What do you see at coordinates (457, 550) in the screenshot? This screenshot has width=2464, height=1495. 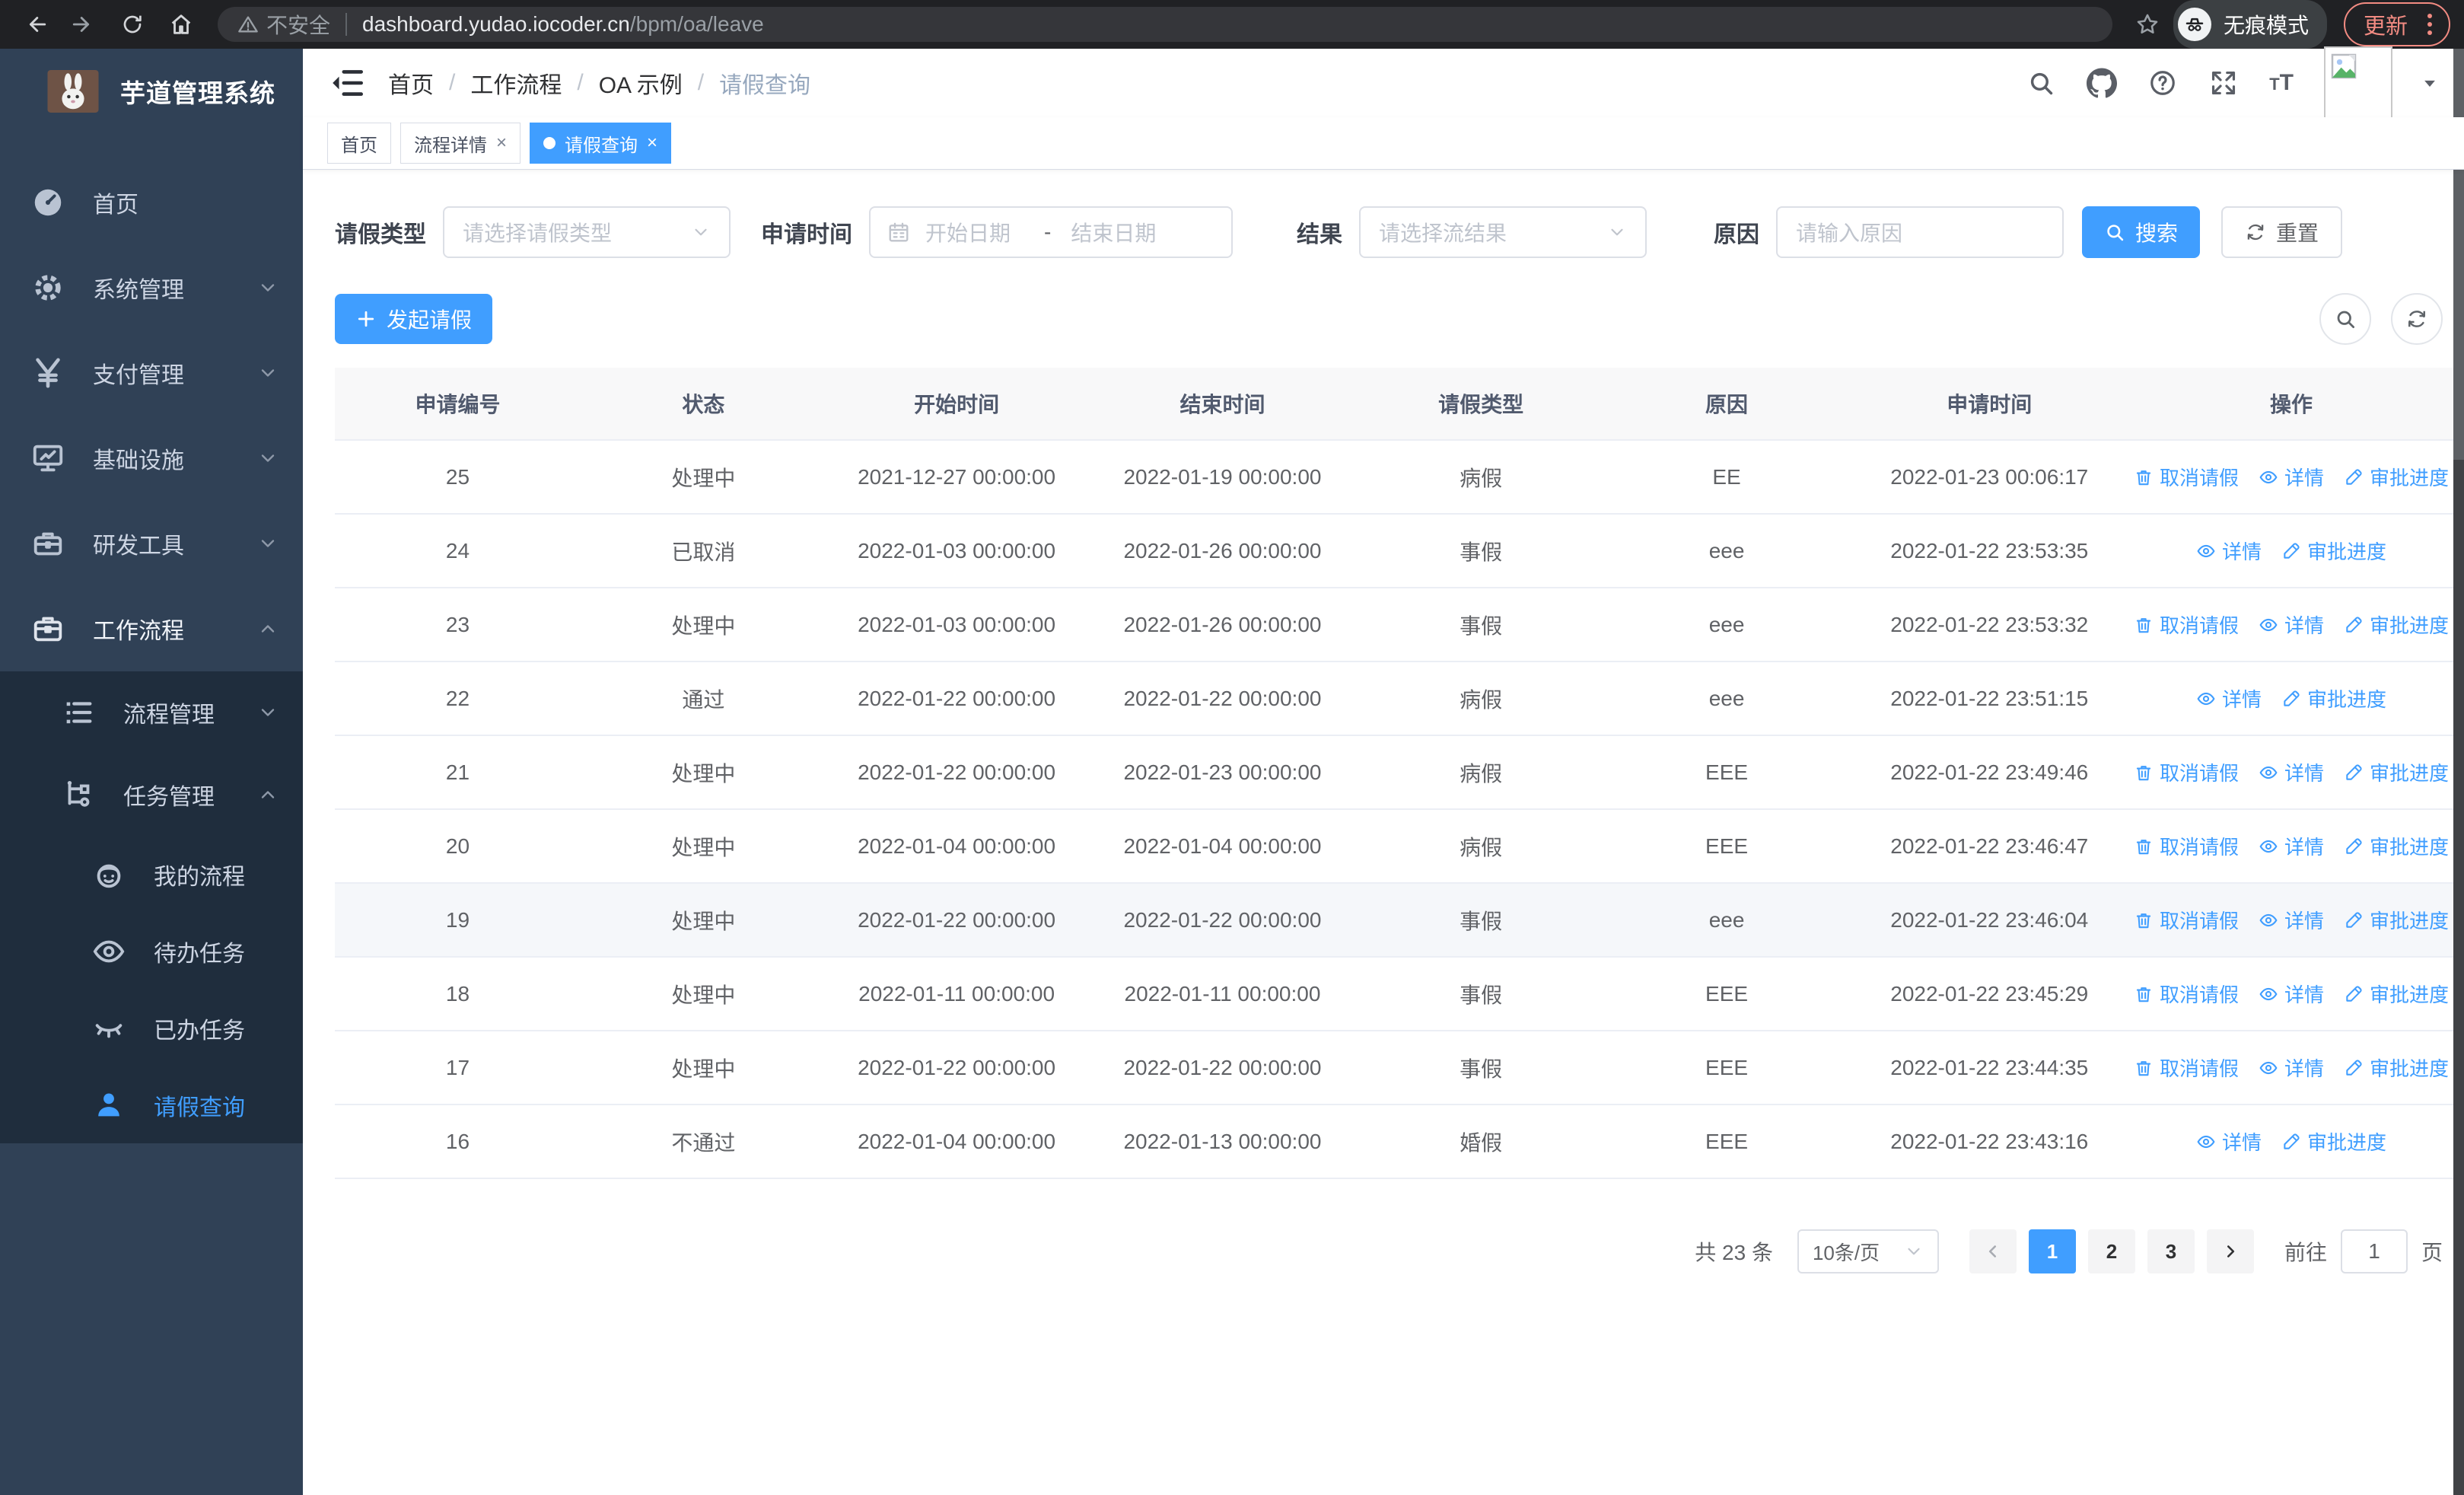 I see `cell-no: 24` at bounding box center [457, 550].